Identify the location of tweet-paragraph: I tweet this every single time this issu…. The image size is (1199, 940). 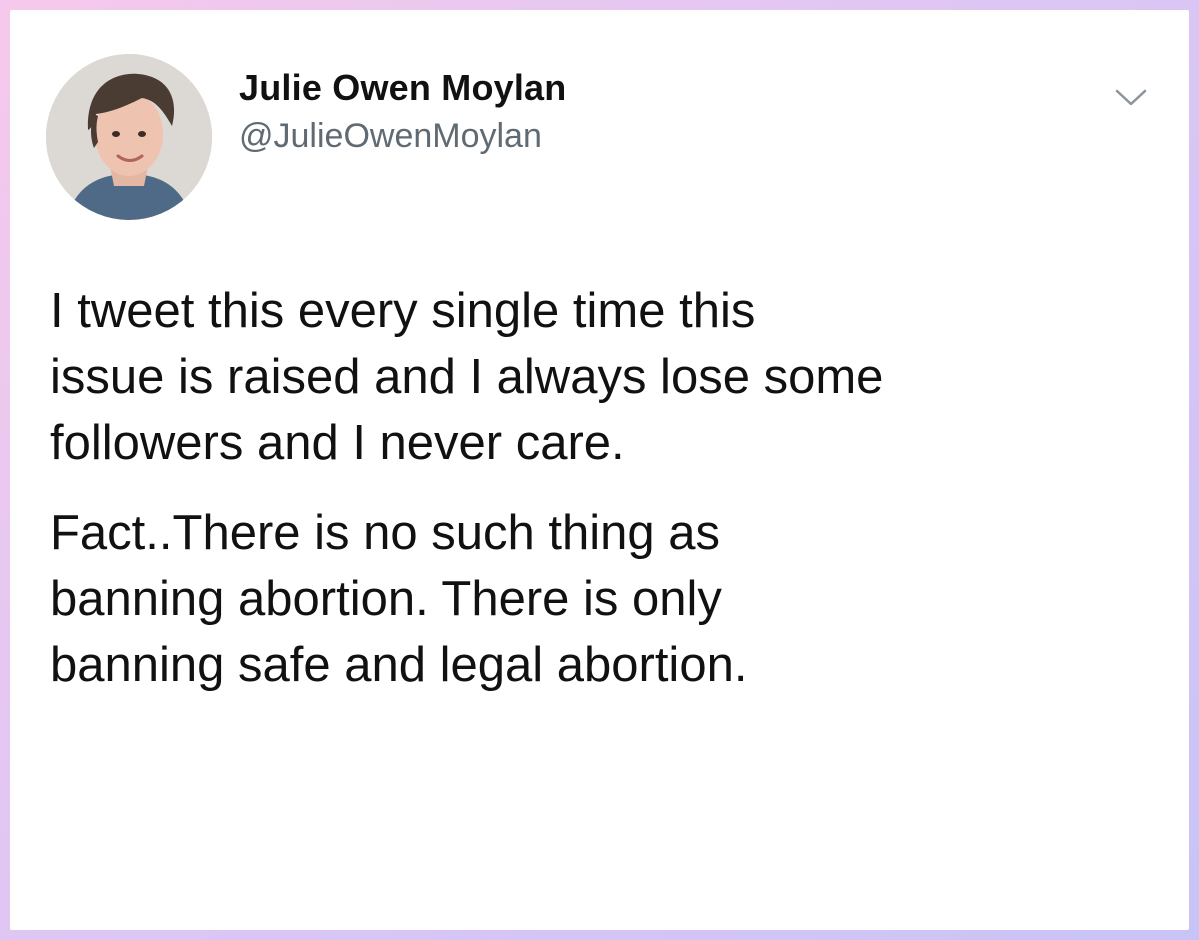
(467, 377).